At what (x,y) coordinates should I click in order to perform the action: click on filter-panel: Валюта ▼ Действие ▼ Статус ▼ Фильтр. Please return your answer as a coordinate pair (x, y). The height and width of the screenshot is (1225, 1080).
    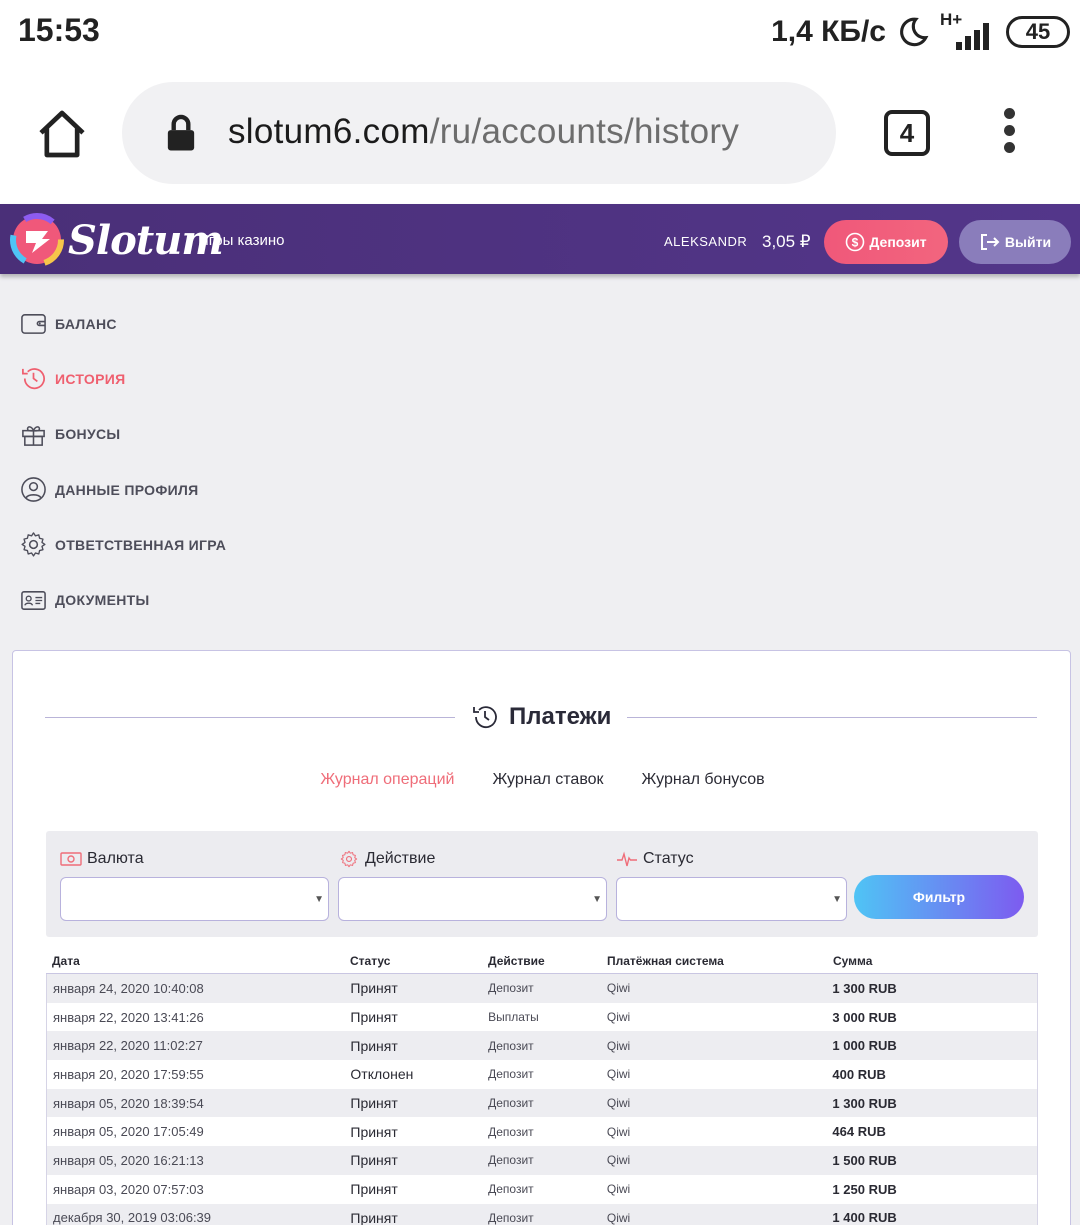
    Looking at the image, I should click on (542, 884).